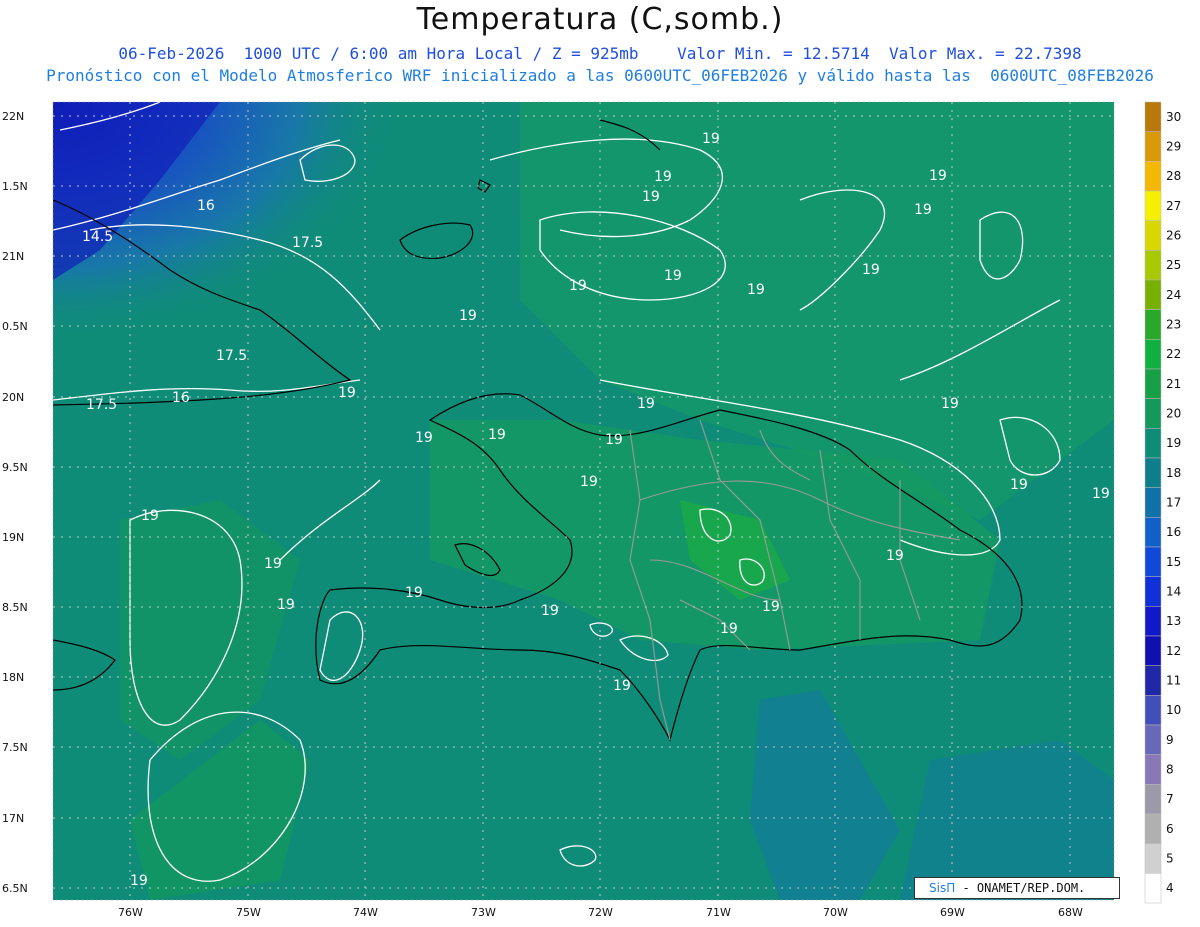 The height and width of the screenshot is (927, 1200). Describe the element at coordinates (1170, 799) in the screenshot. I see `colorbar-label: 7` at that location.